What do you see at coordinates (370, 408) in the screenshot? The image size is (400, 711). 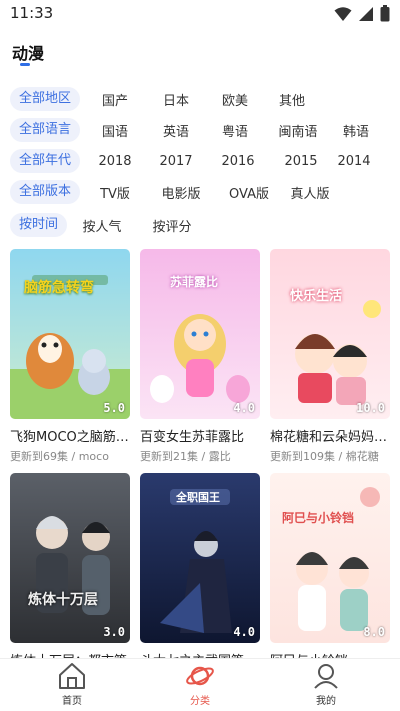 I see `rating-score: 10.0` at bounding box center [370, 408].